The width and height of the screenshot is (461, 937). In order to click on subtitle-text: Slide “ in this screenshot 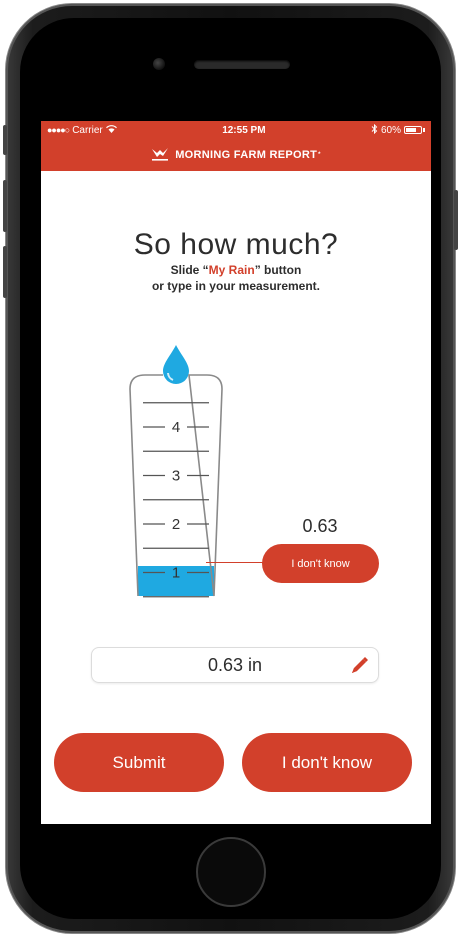, I will do `click(189, 270)`.